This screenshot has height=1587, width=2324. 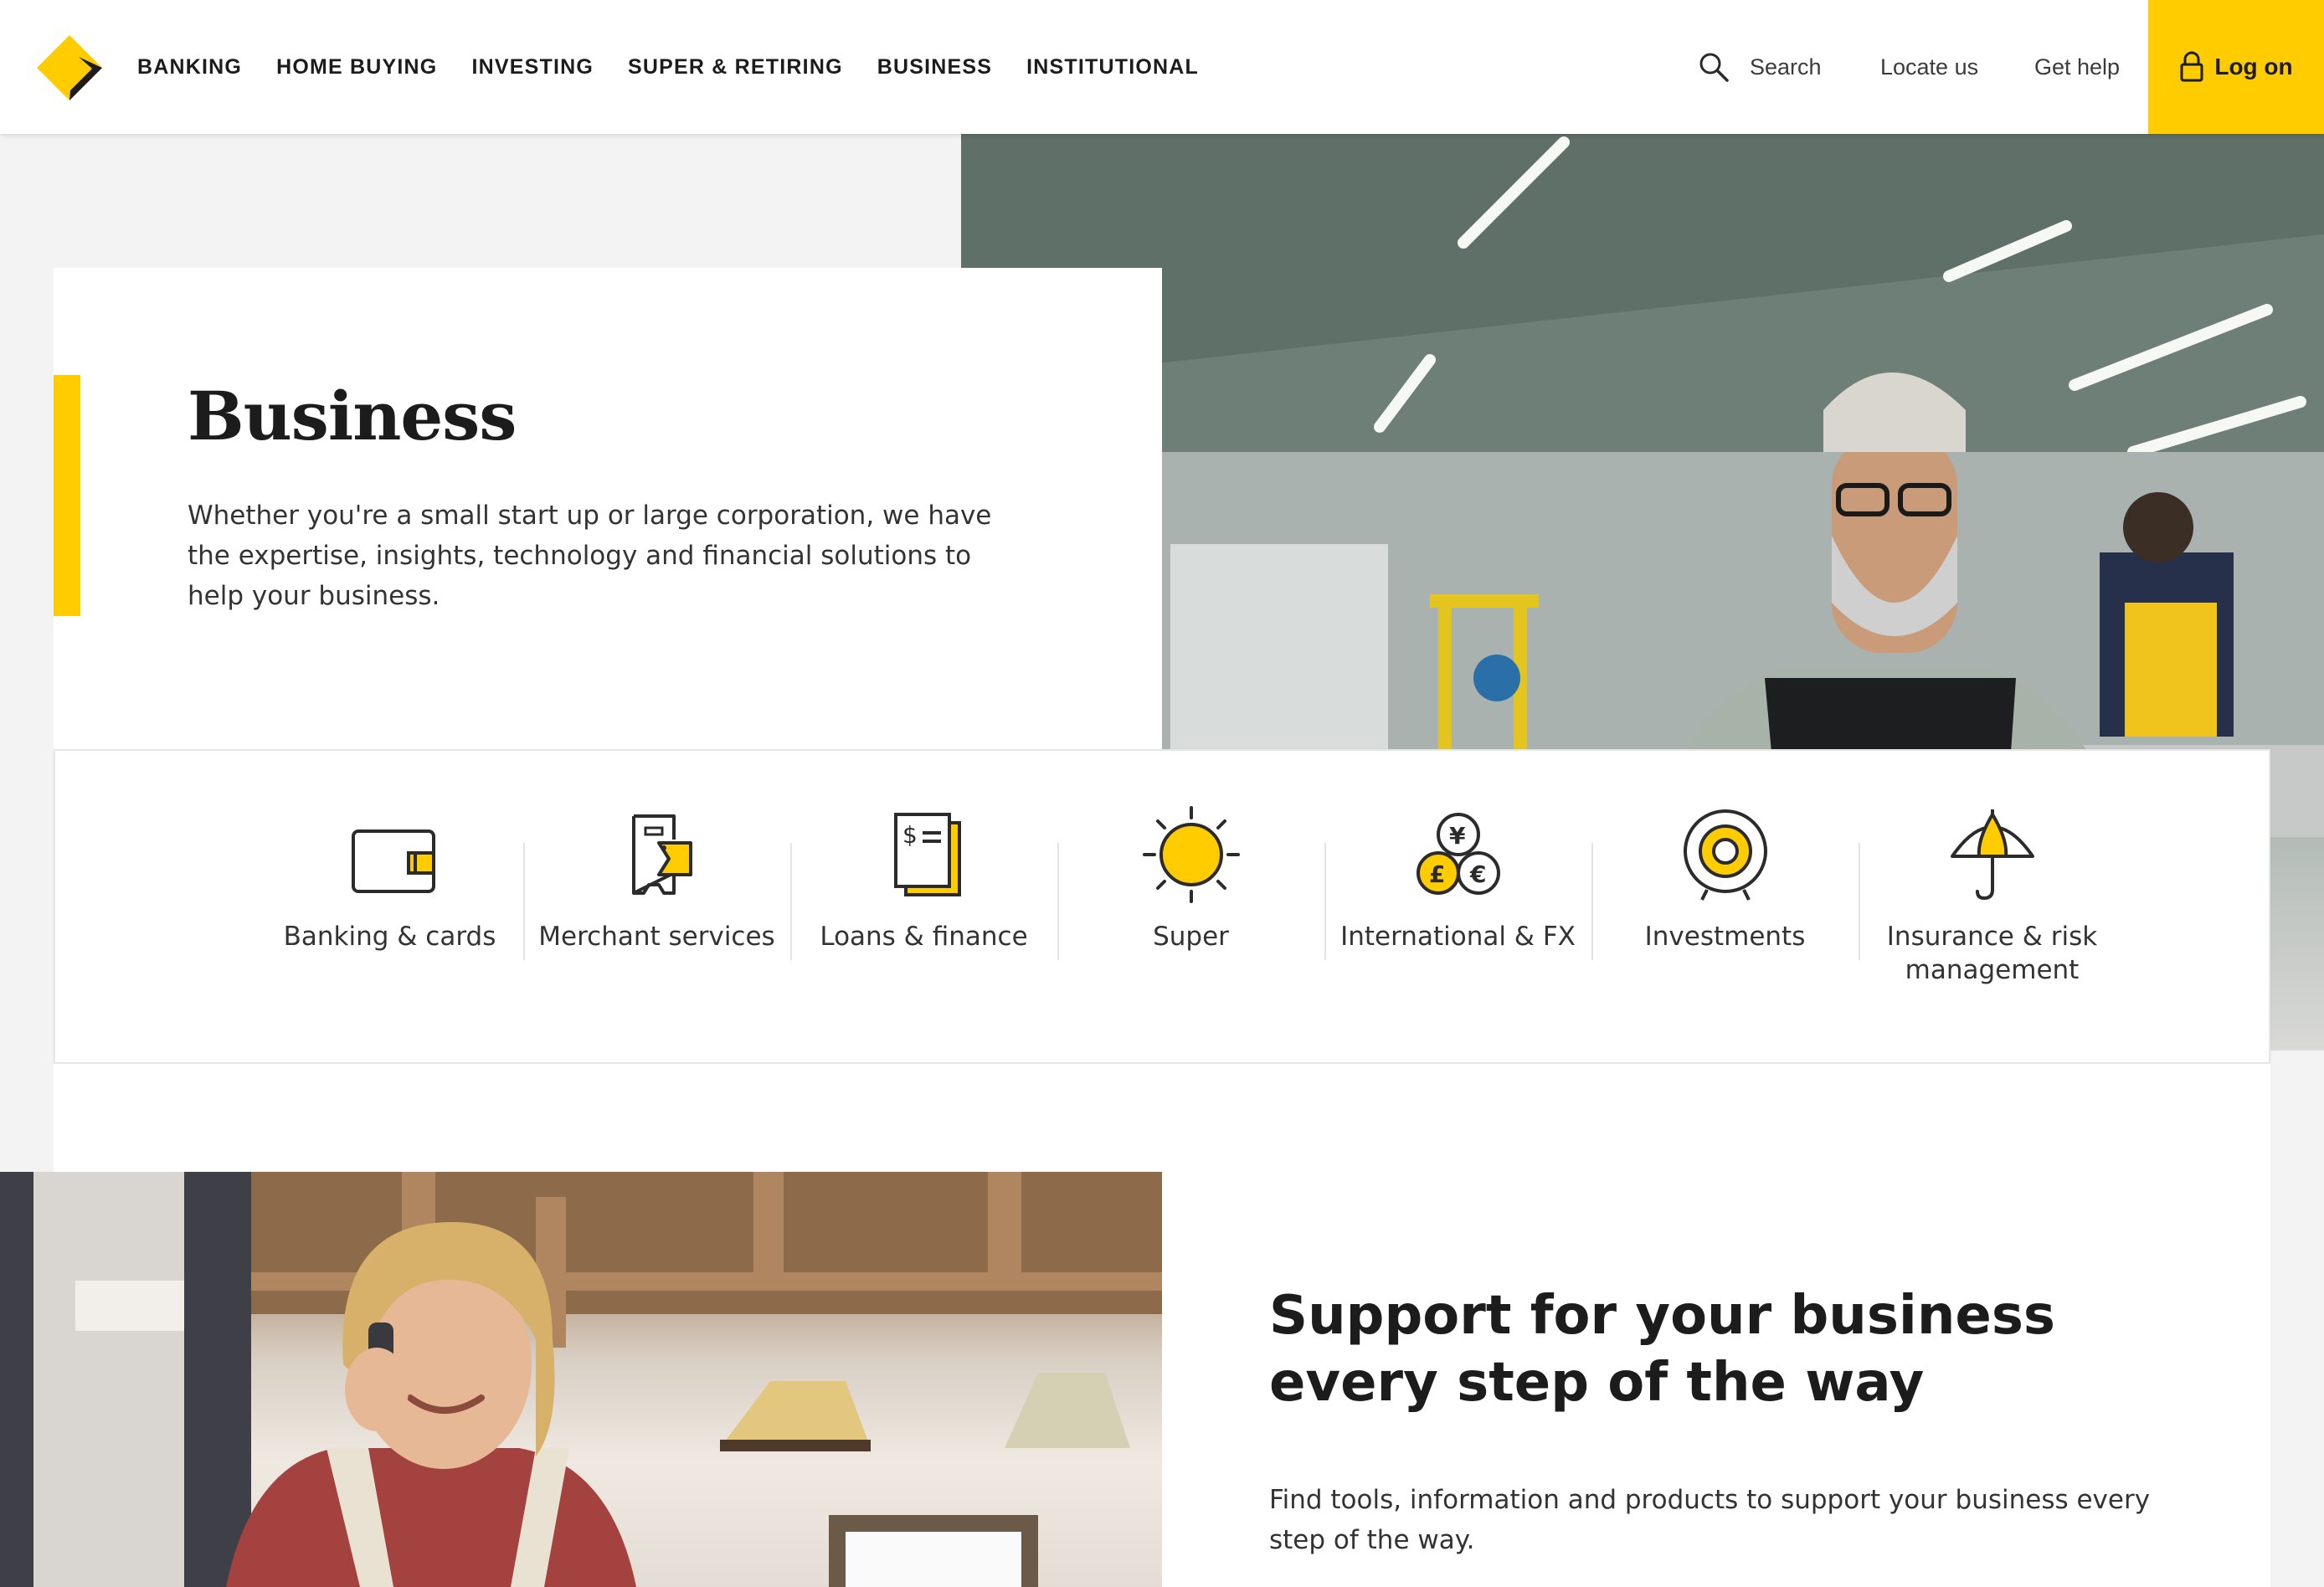 What do you see at coordinates (1458, 854) in the screenshot?
I see `currency-coins-icon: ¥ £ €` at bounding box center [1458, 854].